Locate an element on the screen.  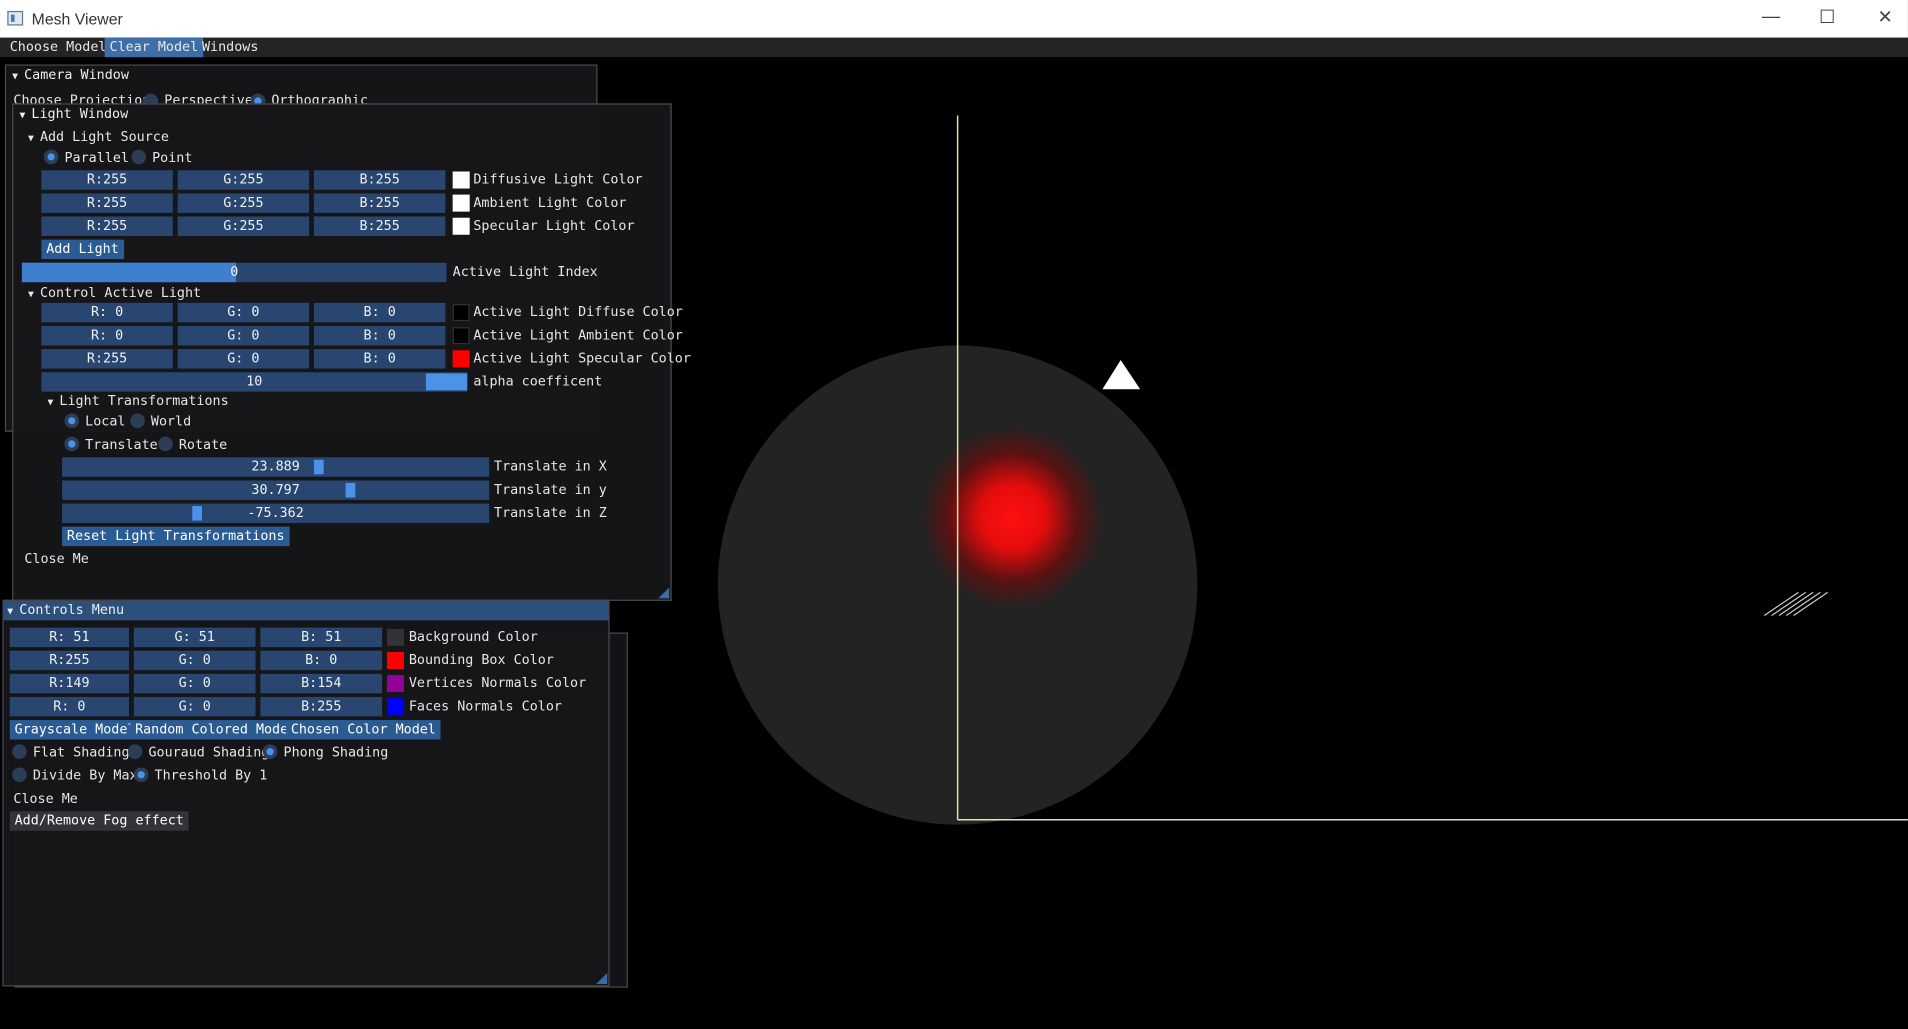
bbox-color-label: Bounding Box Color is located at coordinates (481, 659).